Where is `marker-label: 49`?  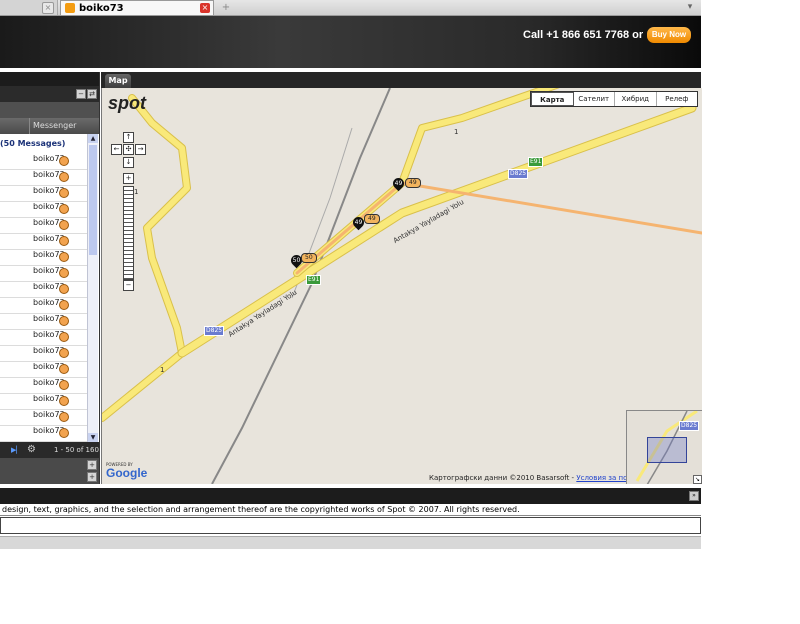 marker-label: 49 is located at coordinates (398, 183).